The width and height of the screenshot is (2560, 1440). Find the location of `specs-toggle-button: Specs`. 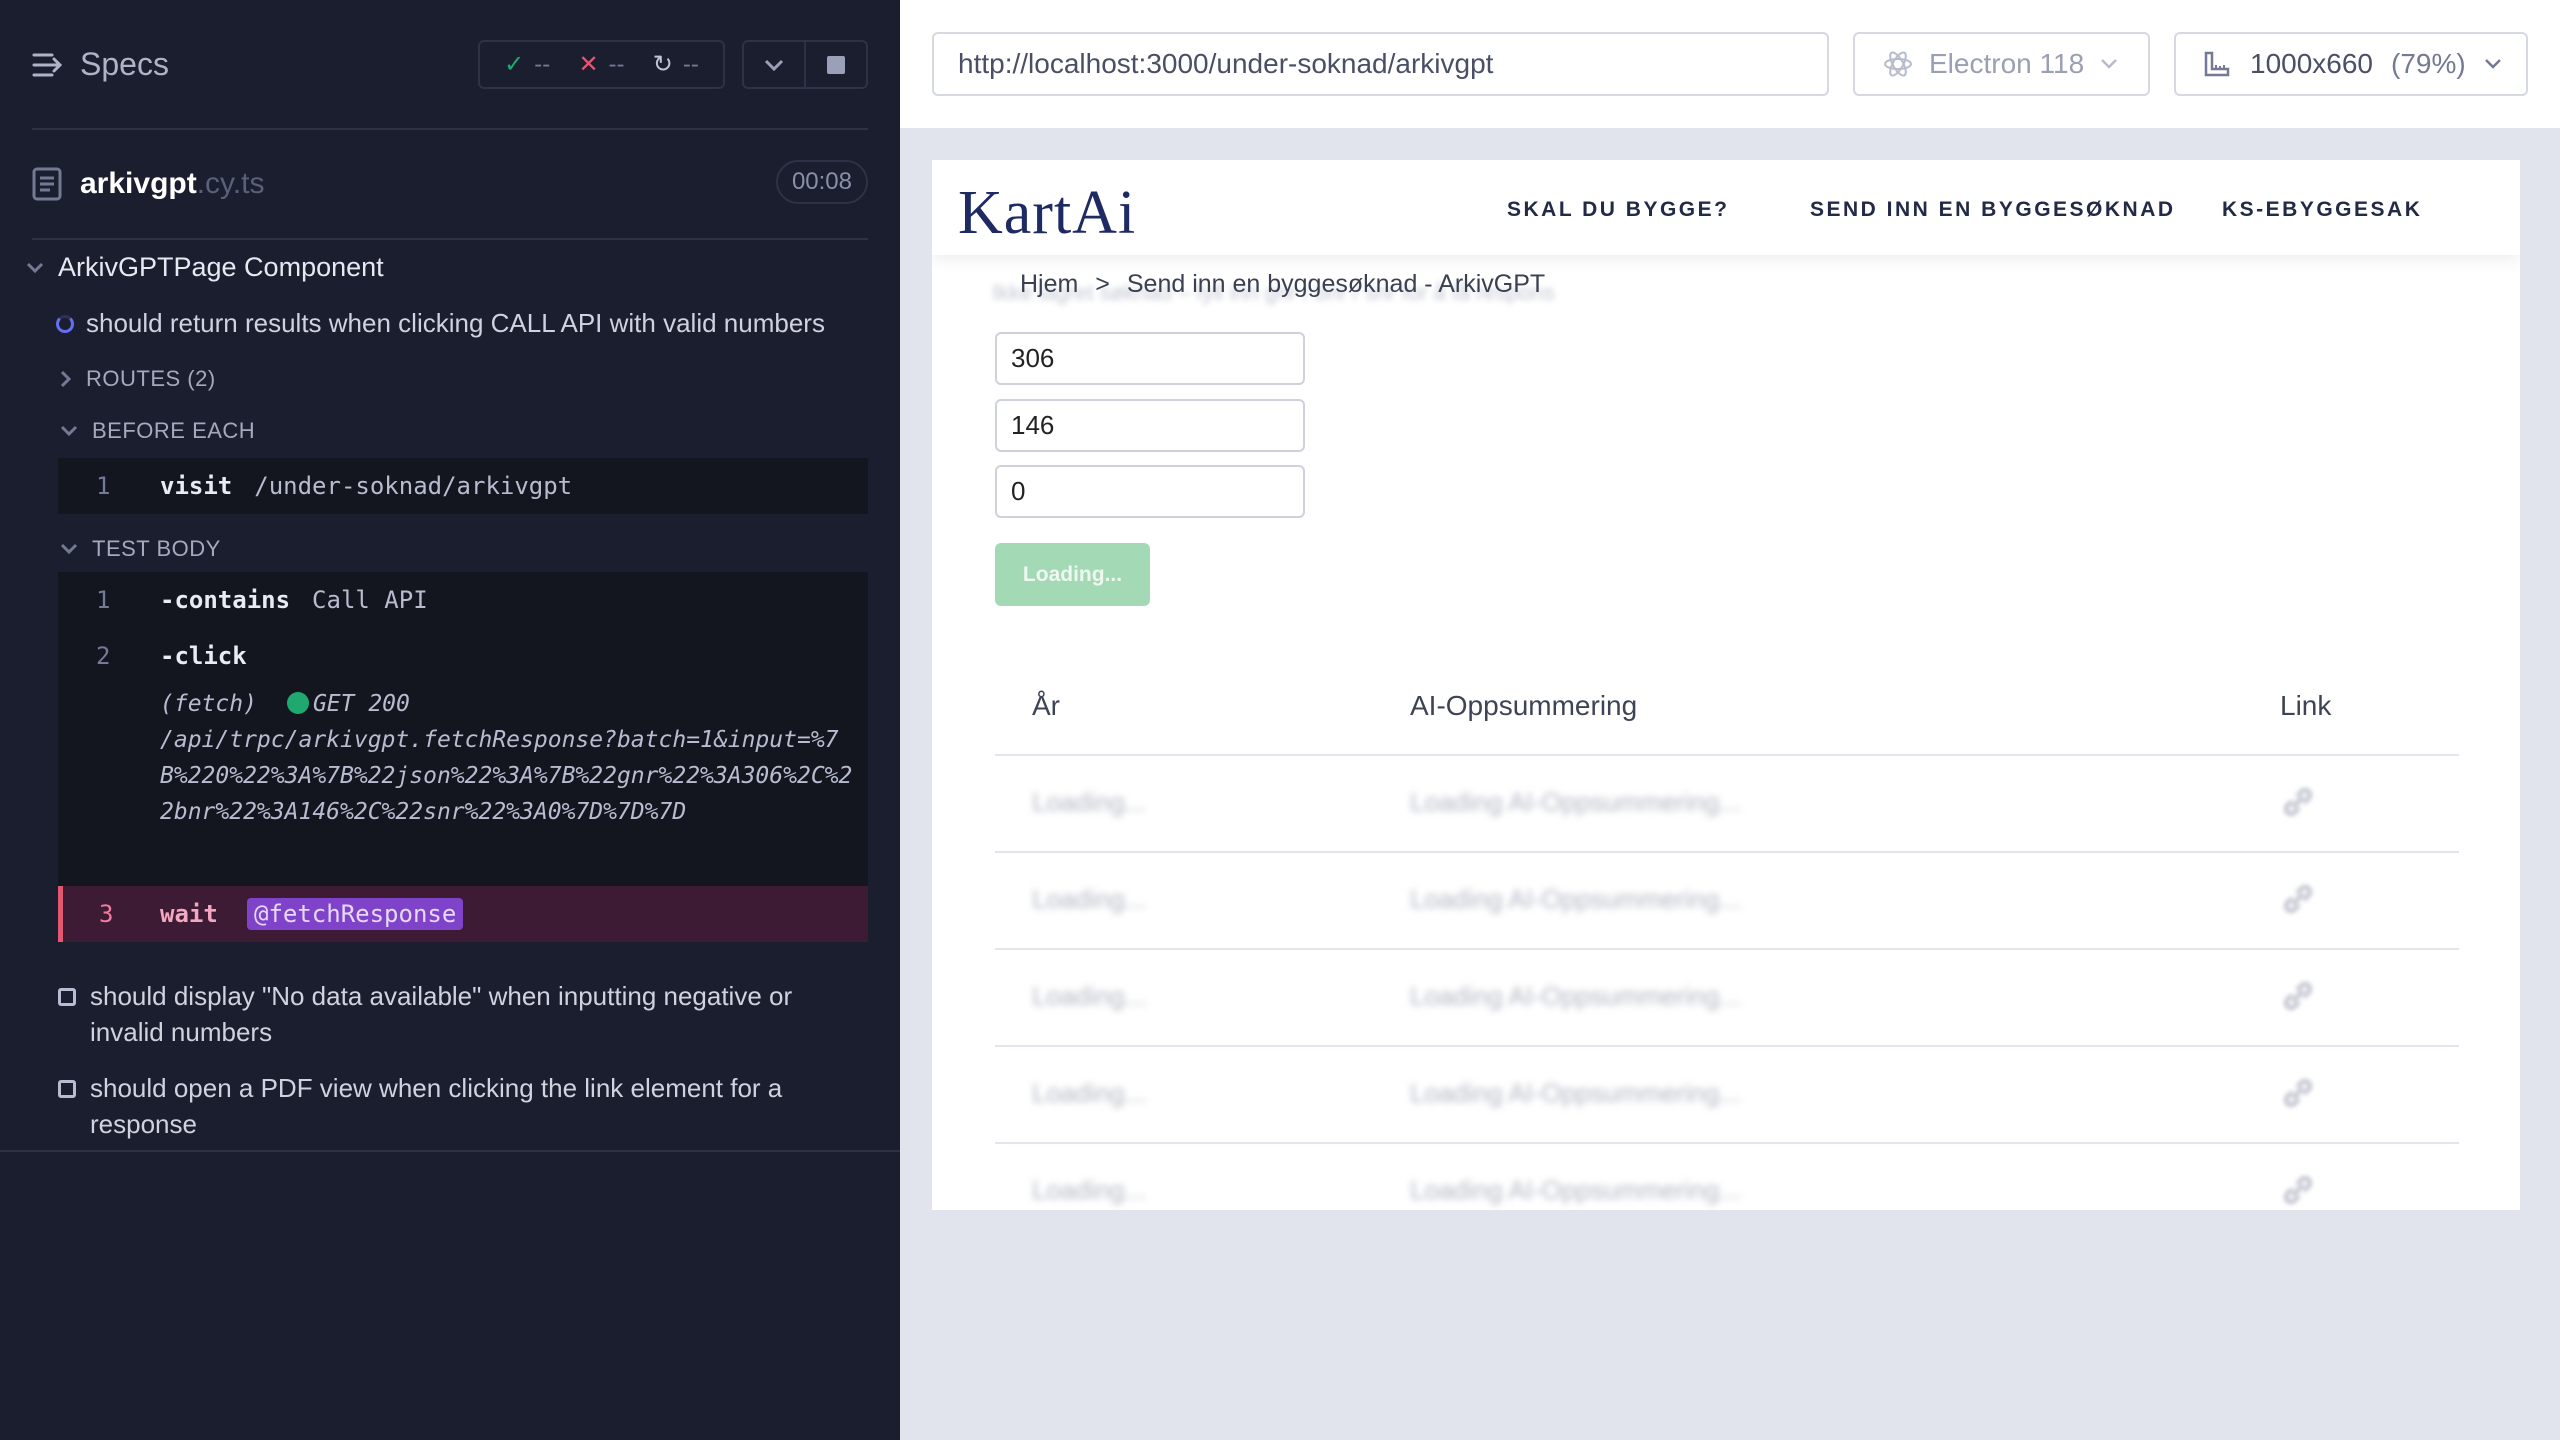

specs-toggle-button: Specs is located at coordinates (100, 64).